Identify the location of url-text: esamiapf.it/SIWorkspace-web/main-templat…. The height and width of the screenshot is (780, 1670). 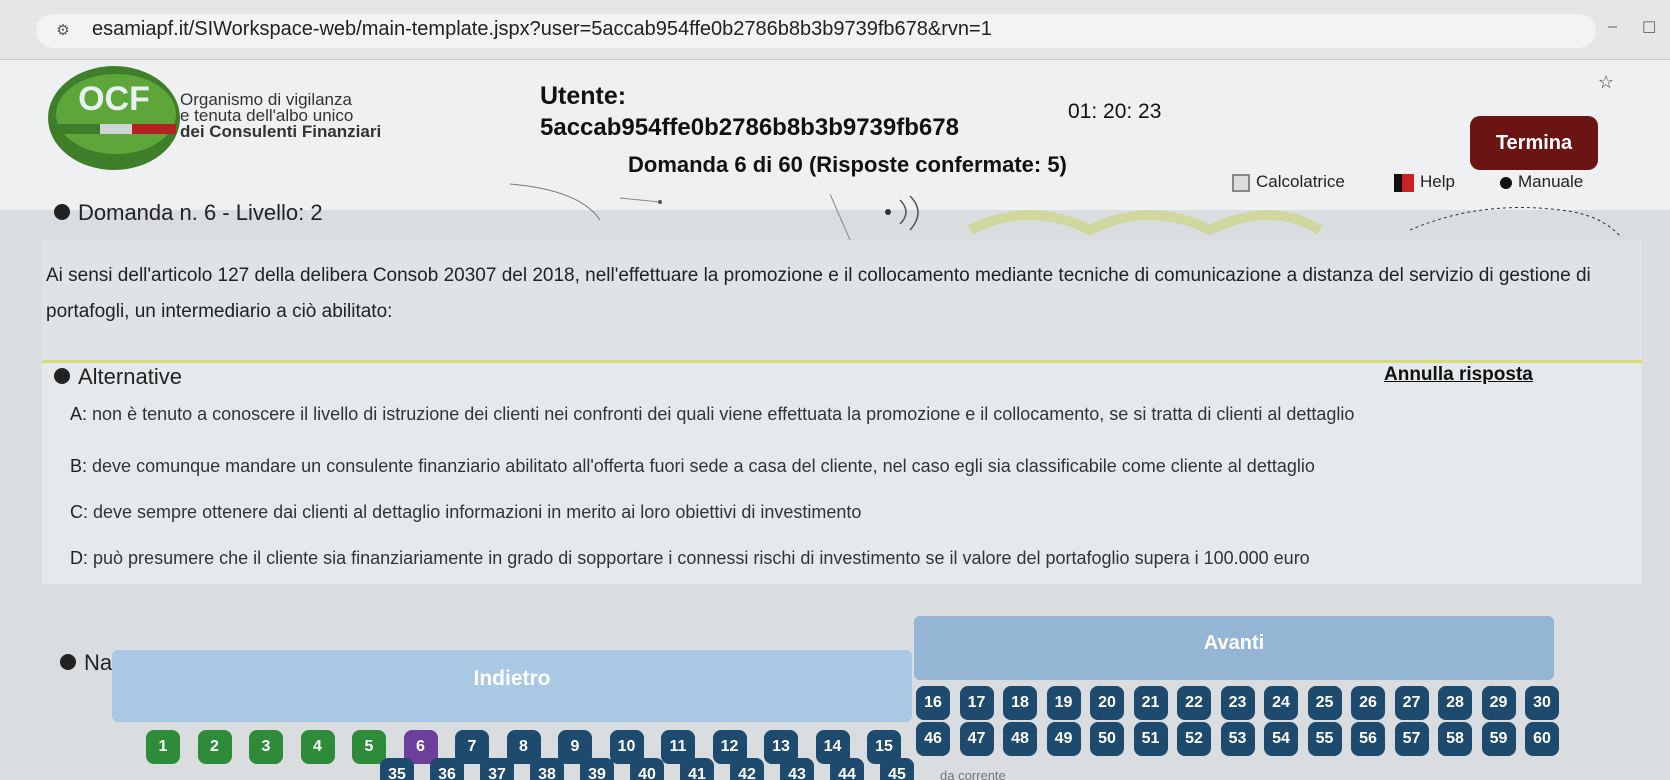
(542, 29).